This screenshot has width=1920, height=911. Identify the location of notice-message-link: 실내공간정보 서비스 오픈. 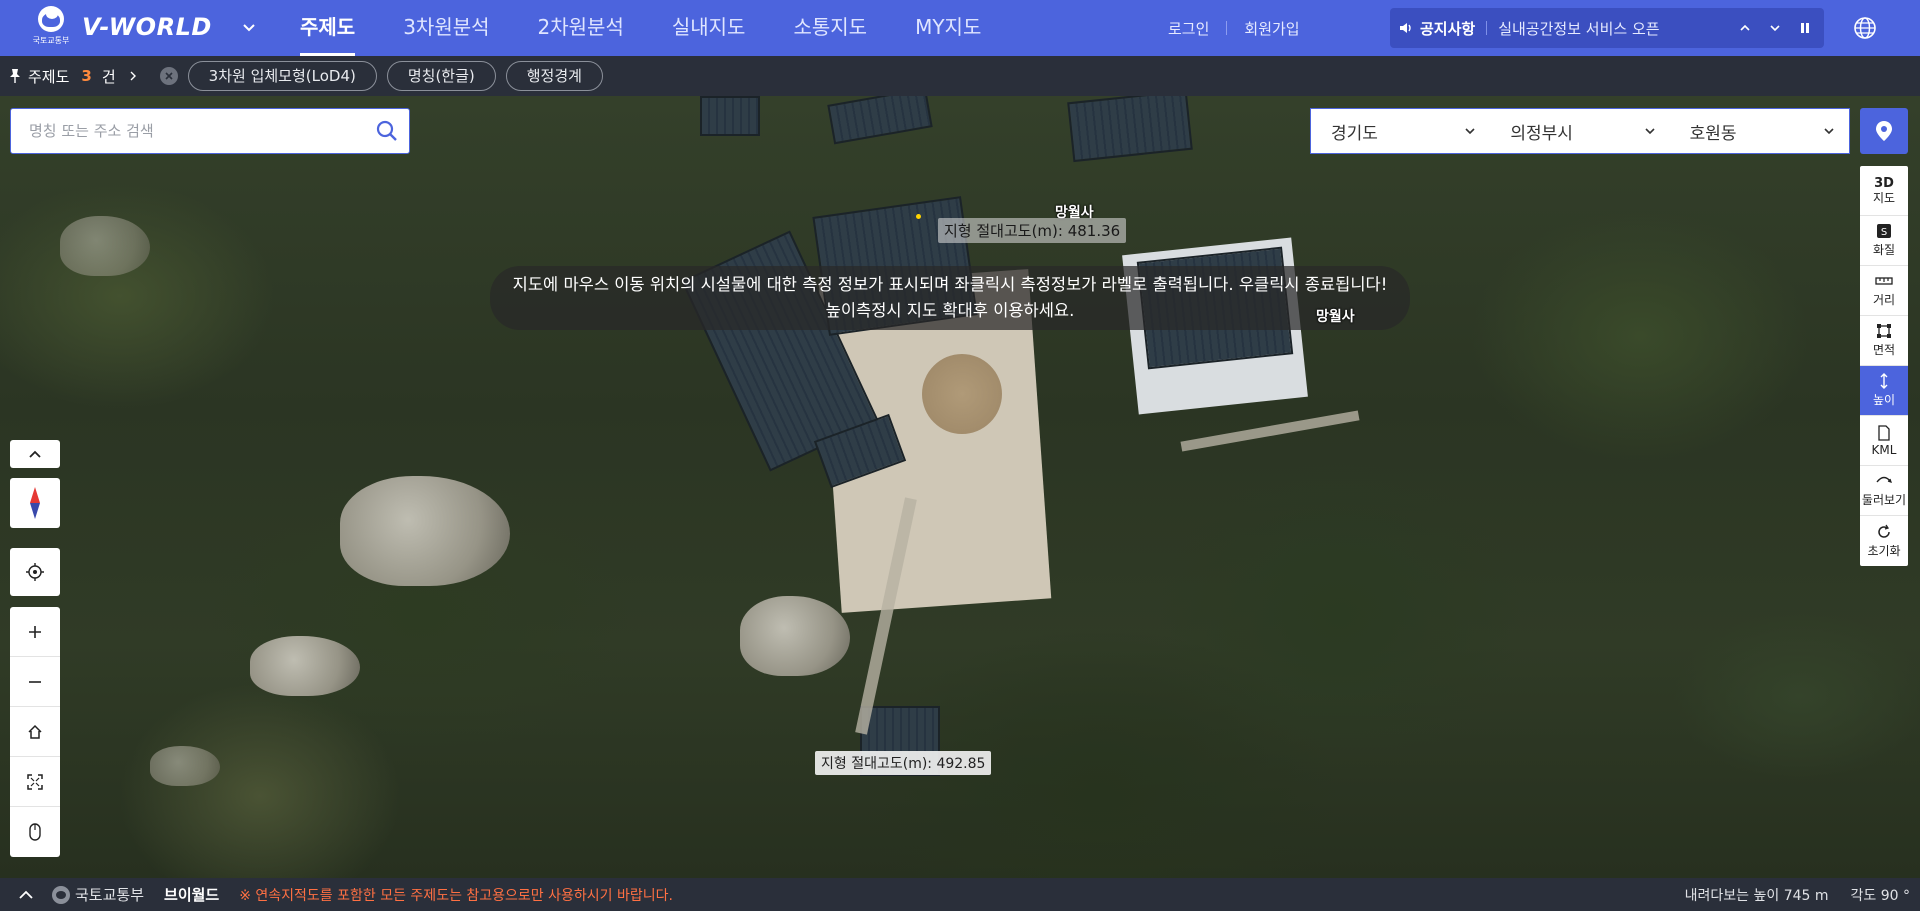
(1616, 28).